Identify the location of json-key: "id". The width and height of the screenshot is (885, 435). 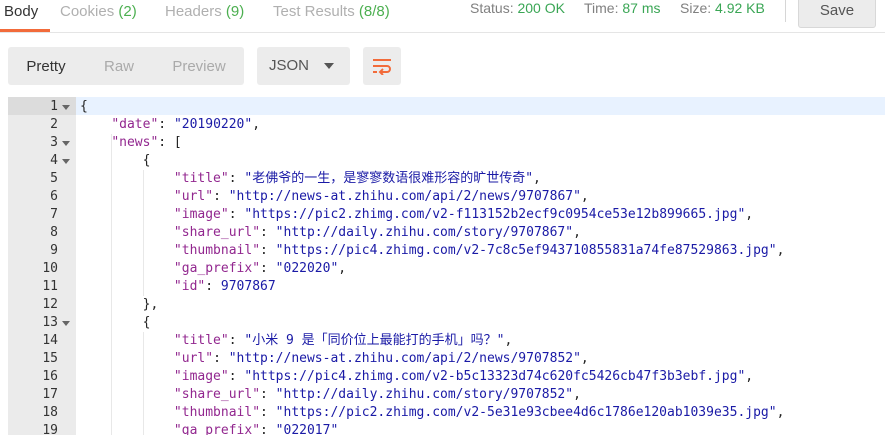
(189, 286).